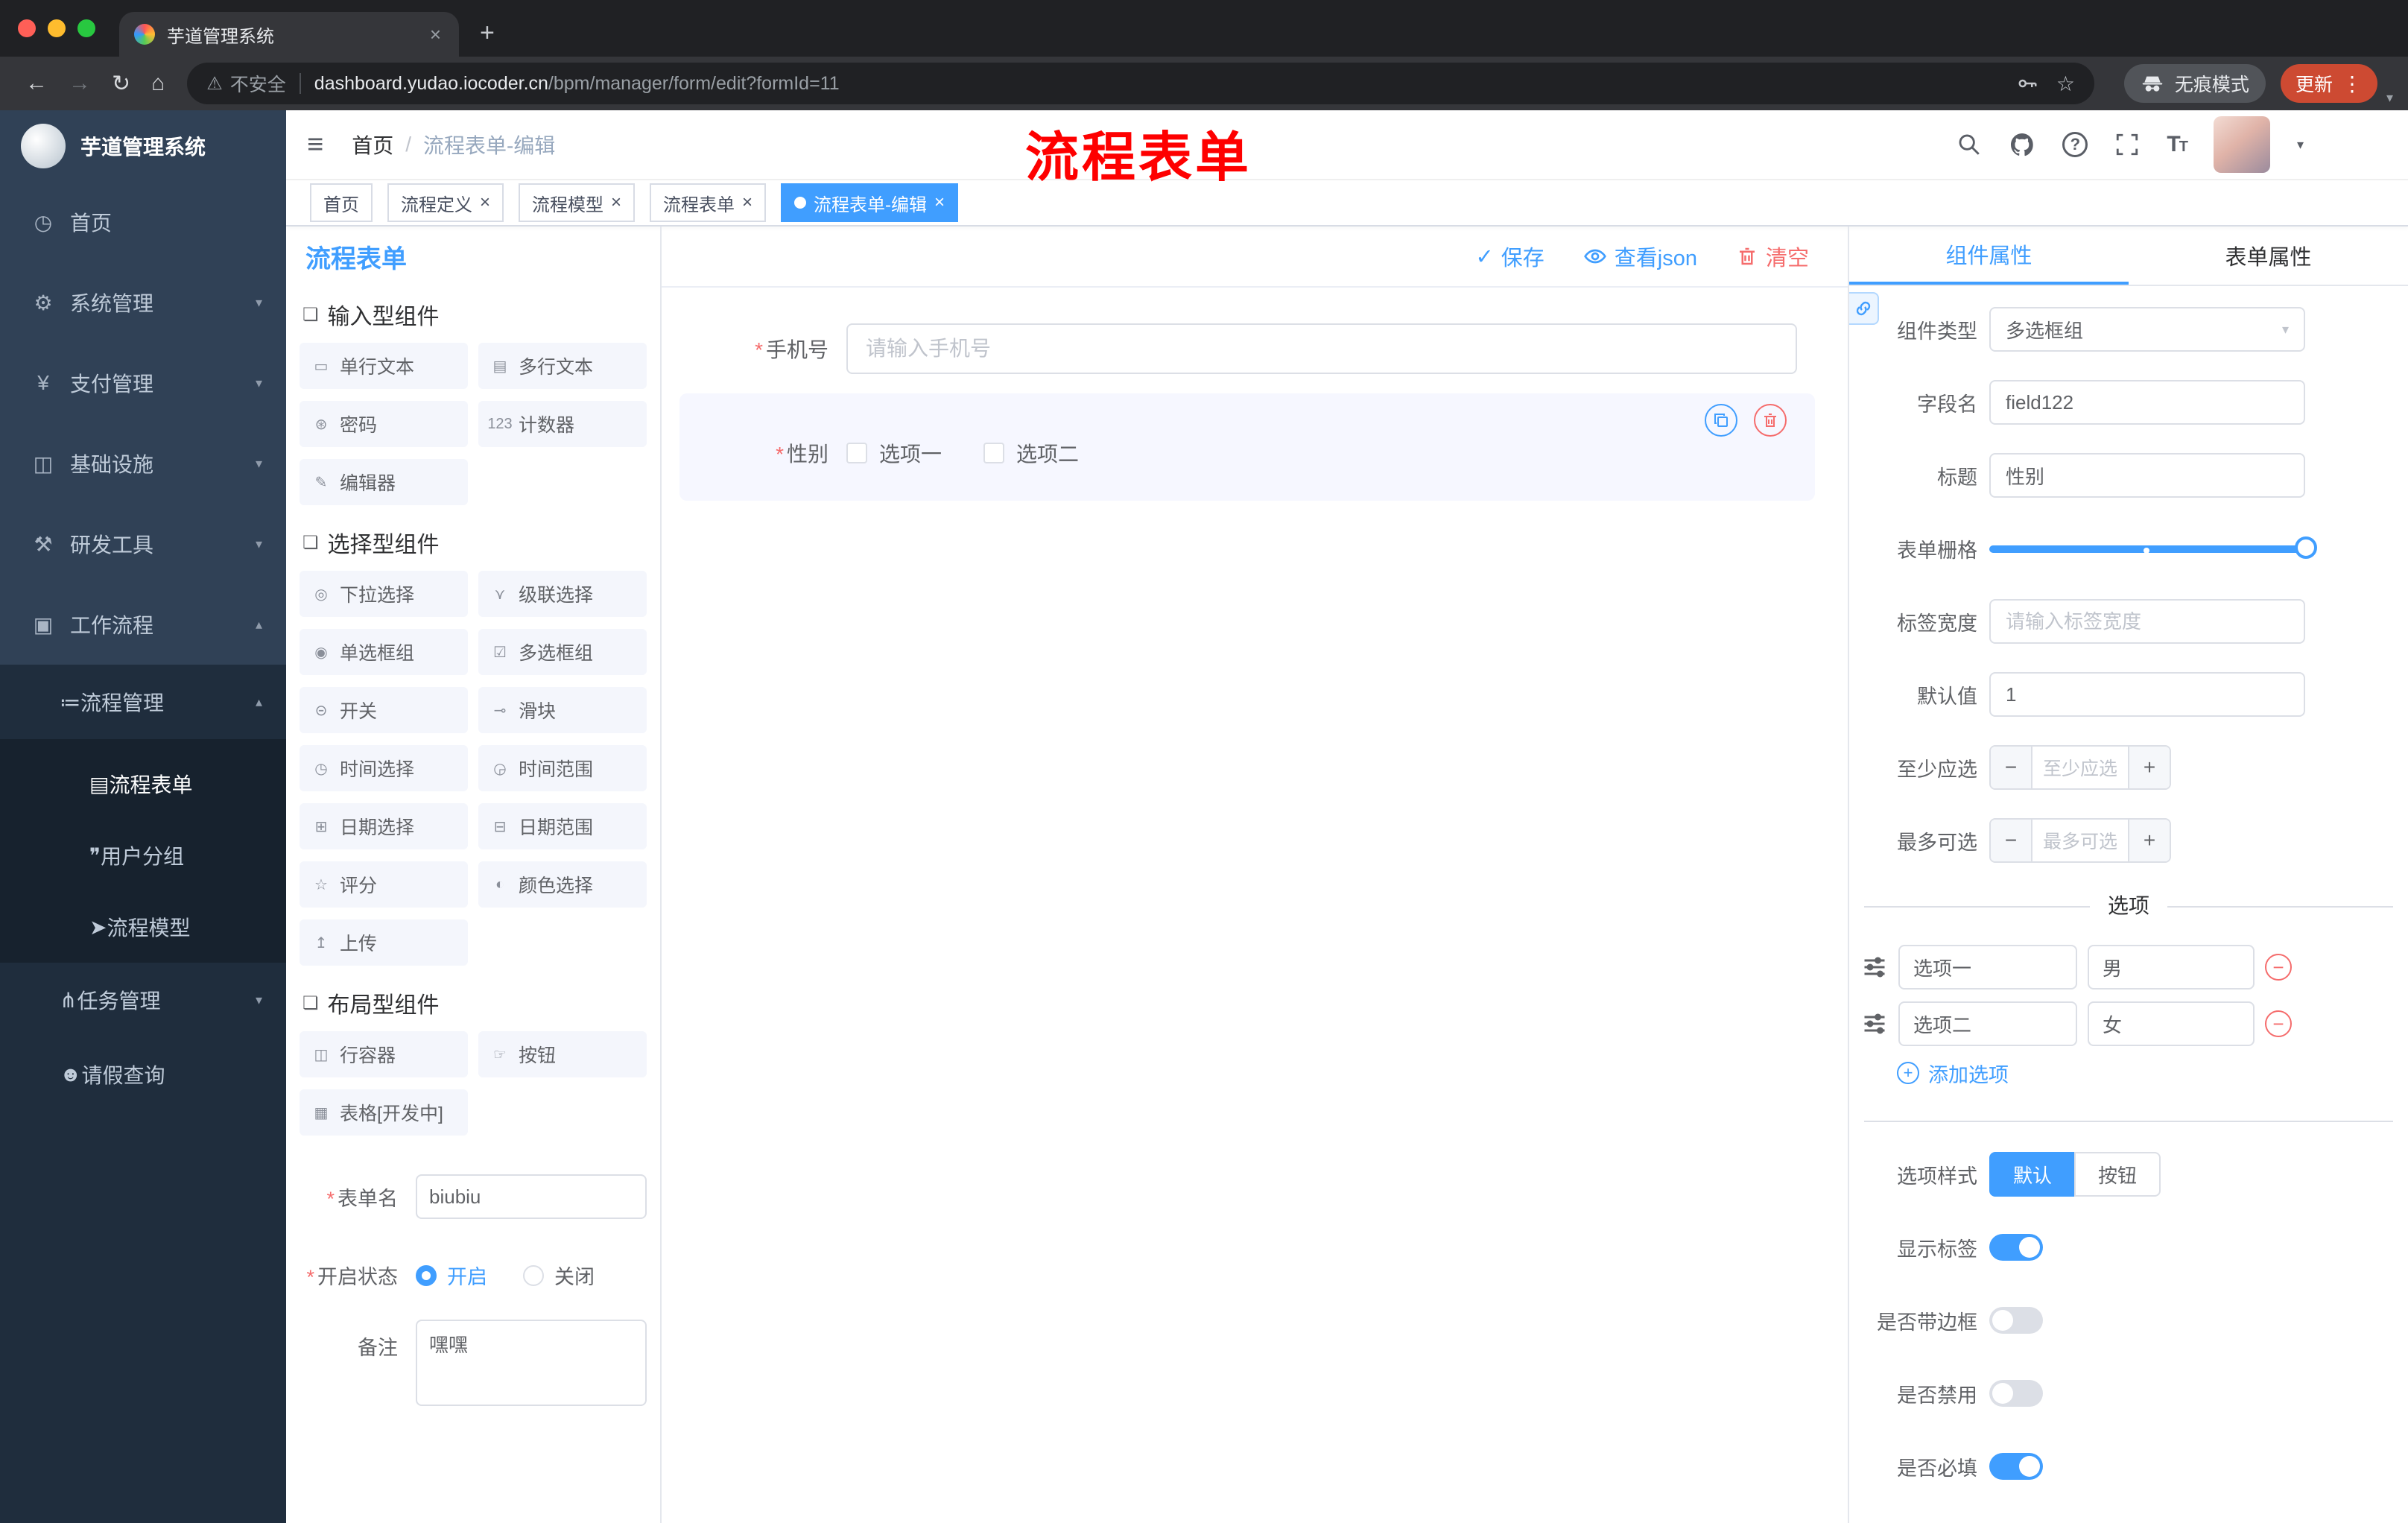  Describe the element at coordinates (2022, 144) in the screenshot. I see `github-icon` at that location.